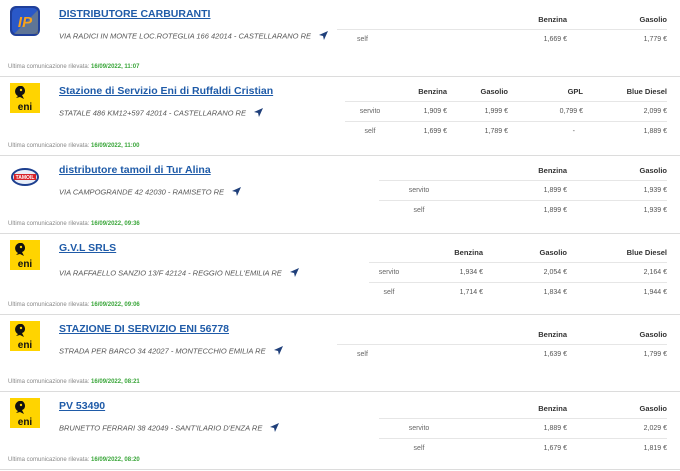  I want to click on price-cell: 1,799 €, so click(617, 354).